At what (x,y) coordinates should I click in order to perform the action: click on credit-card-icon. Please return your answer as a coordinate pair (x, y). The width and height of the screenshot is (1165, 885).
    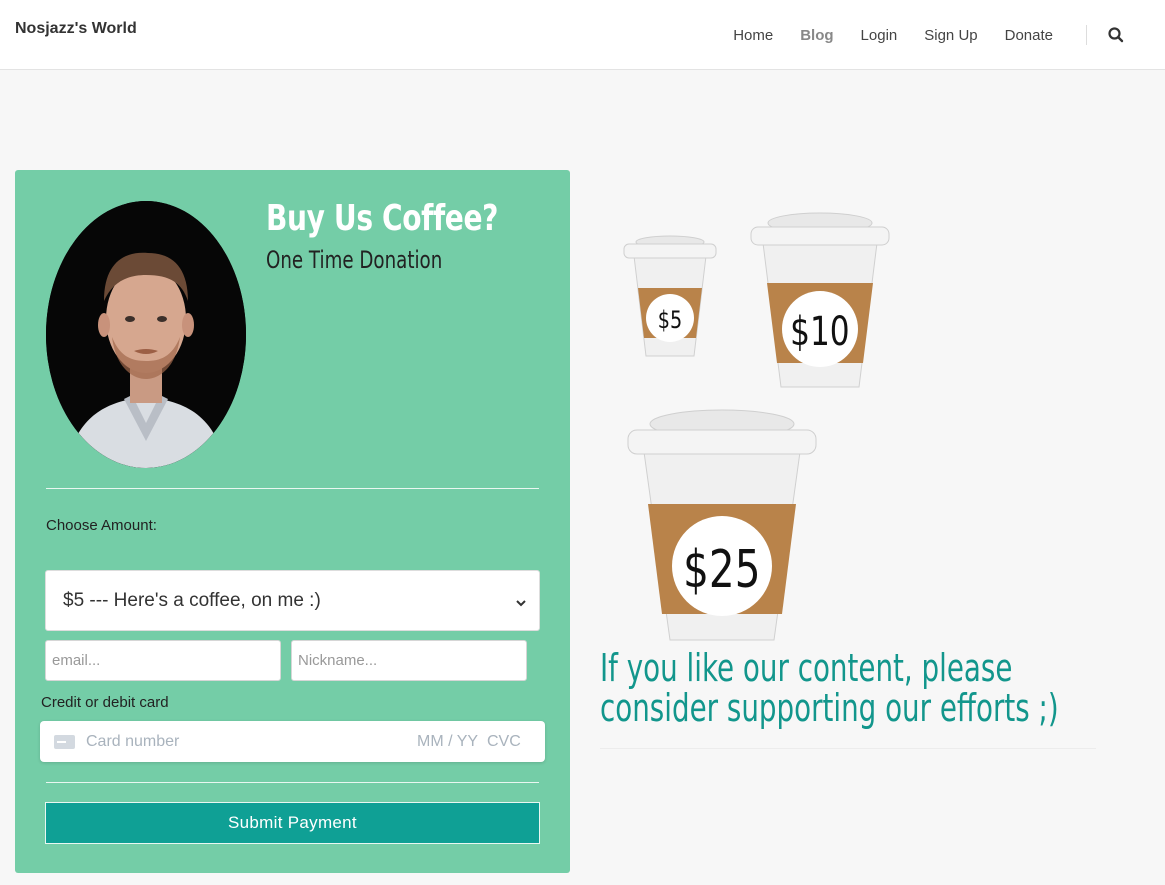
    Looking at the image, I should click on (64, 742).